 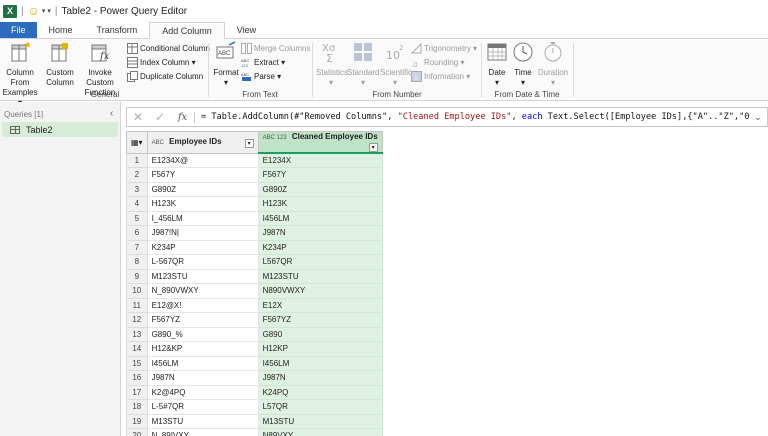 What do you see at coordinates (451, 48) in the screenshot?
I see `trigonometry-label: Trigonometry ▾` at bounding box center [451, 48].